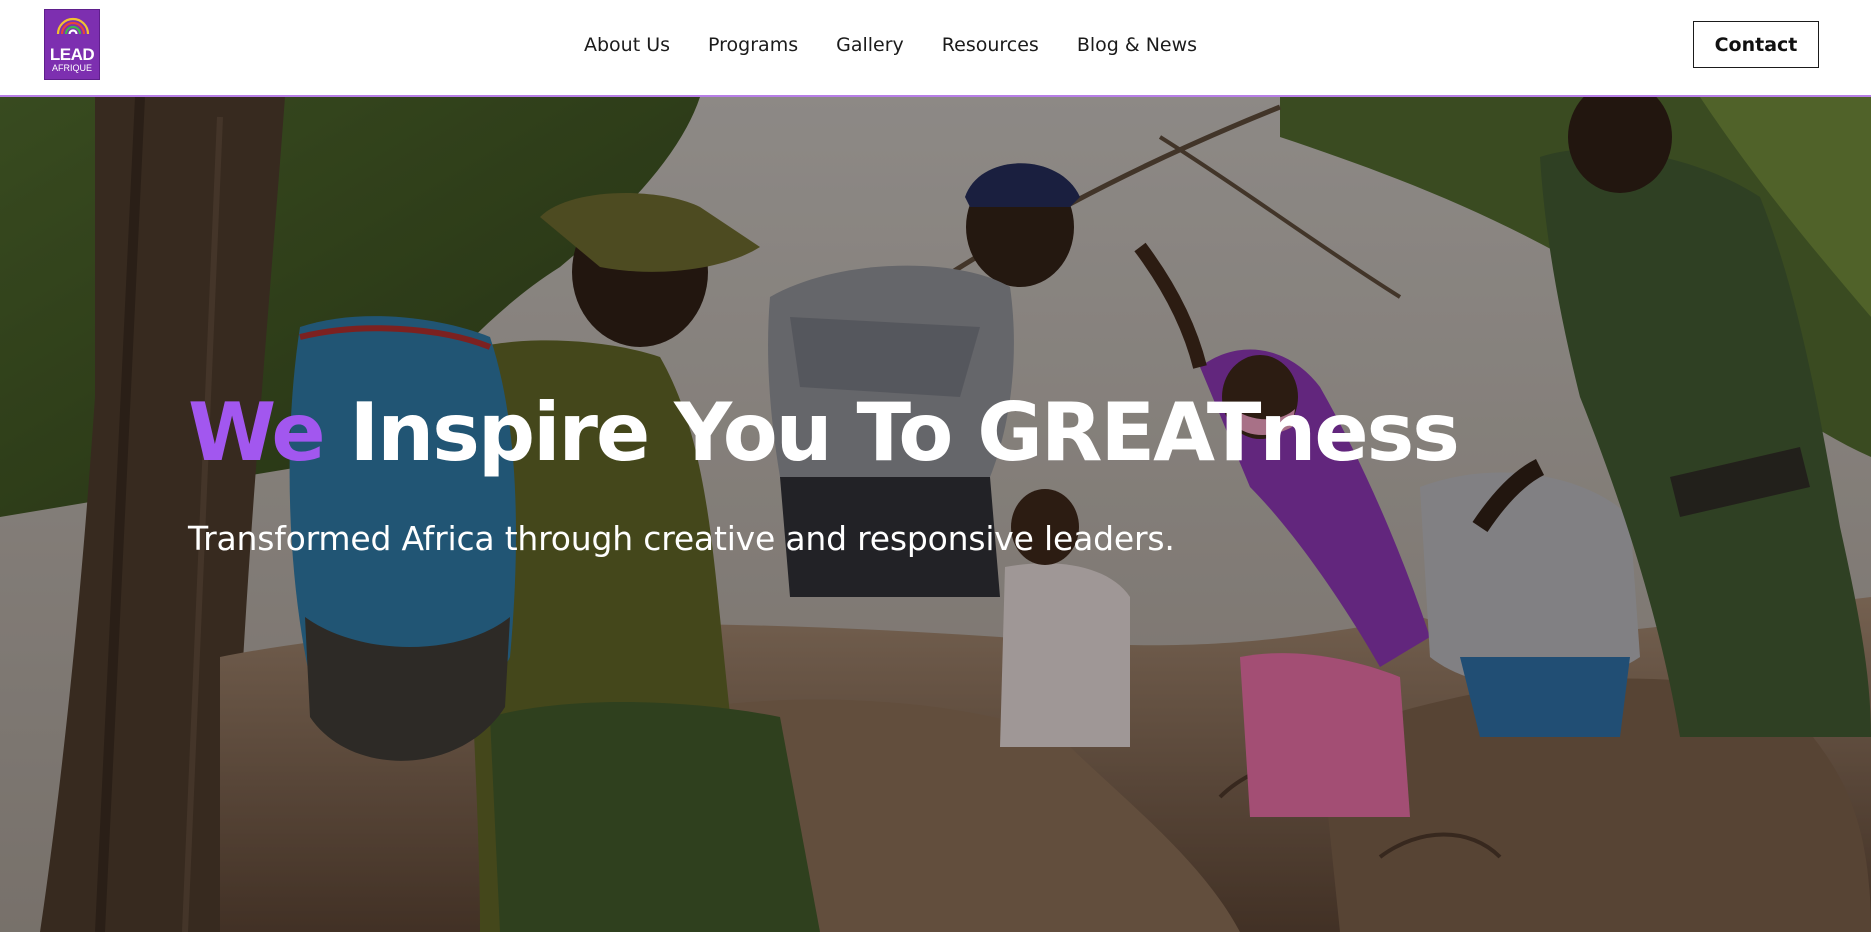  Describe the element at coordinates (73, 26) in the screenshot. I see `logo-arcs-icon` at that location.